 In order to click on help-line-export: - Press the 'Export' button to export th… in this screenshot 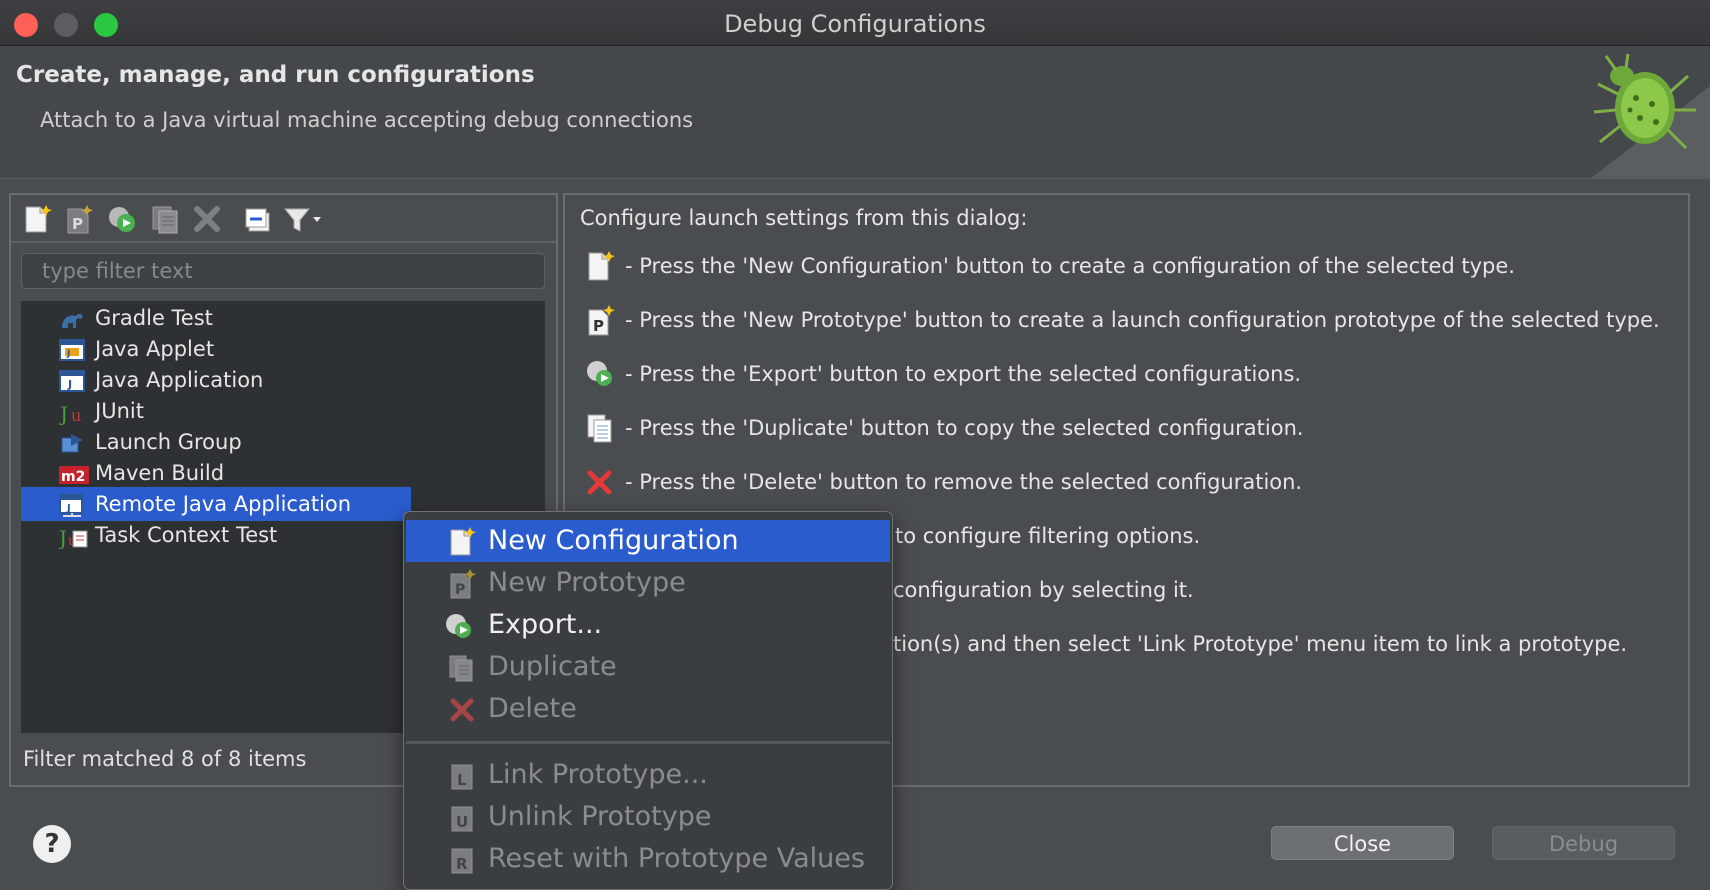, I will do `click(1125, 375)`.